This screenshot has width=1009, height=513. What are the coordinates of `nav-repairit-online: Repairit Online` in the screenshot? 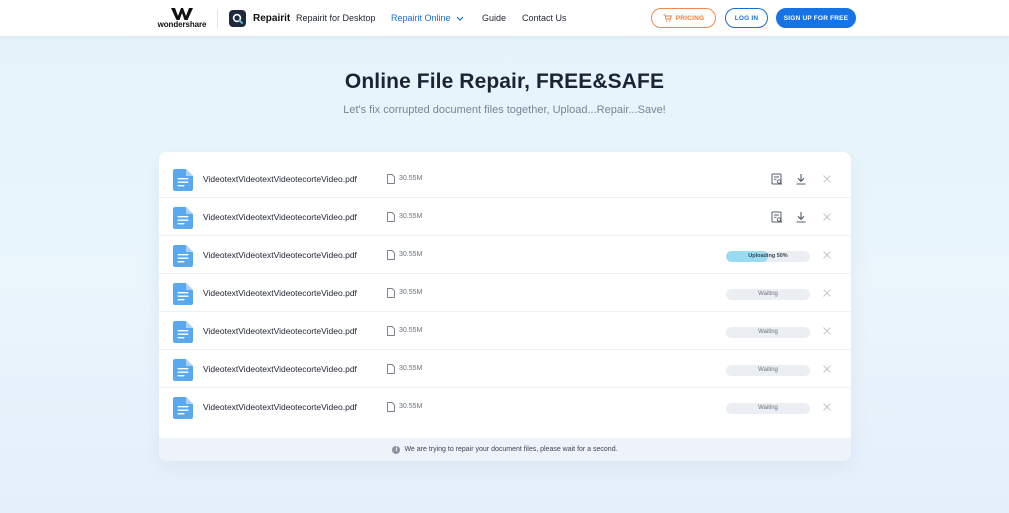 It's located at (427, 18).